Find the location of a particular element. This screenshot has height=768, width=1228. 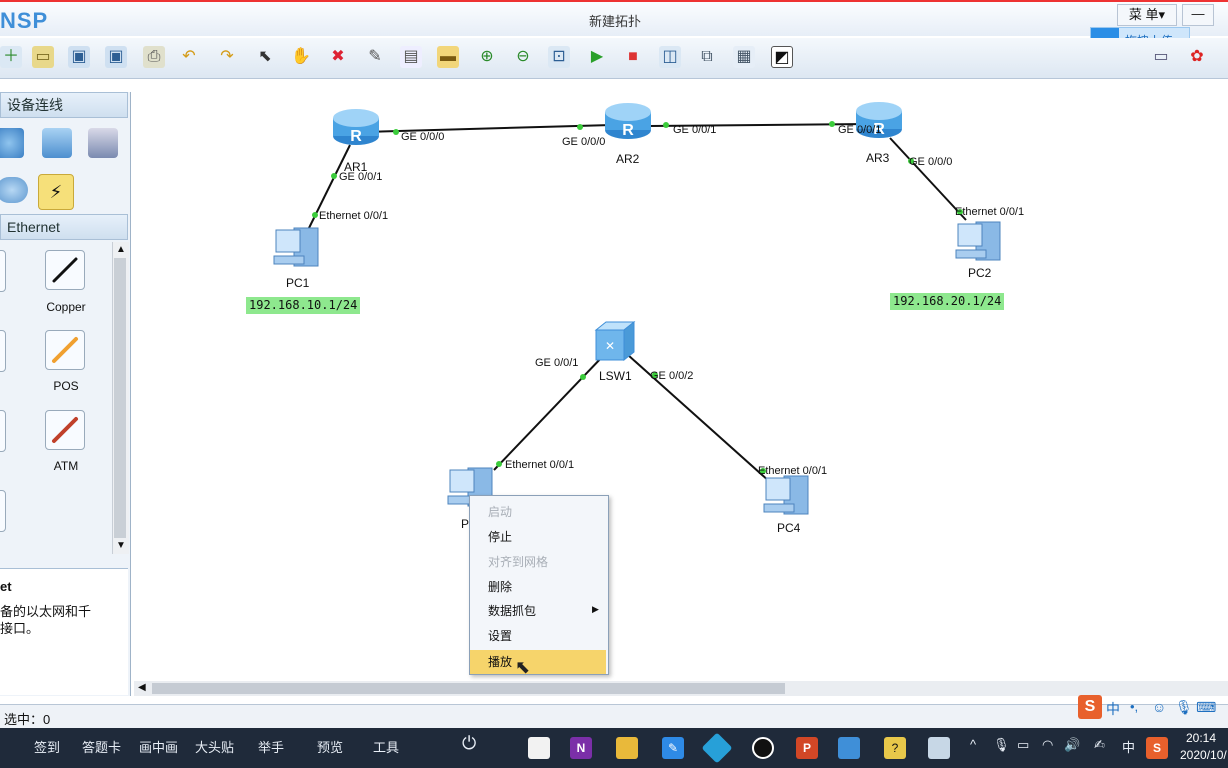

ime-emoji-icon: ☺ is located at coordinates (1159, 707).